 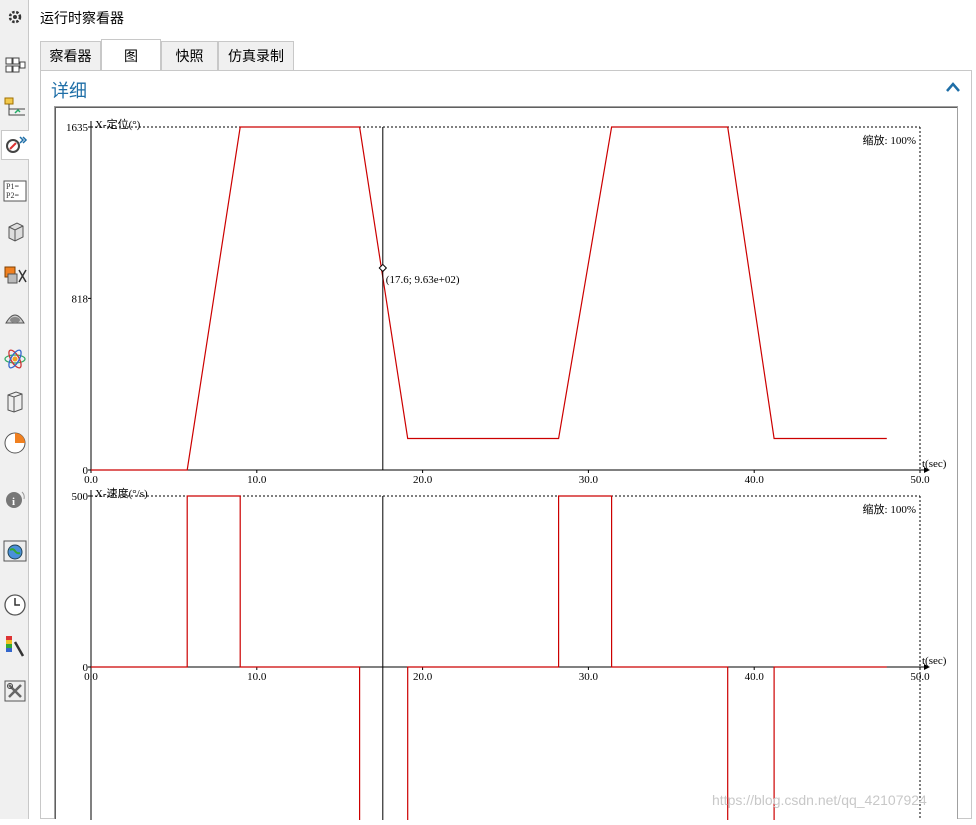 I want to click on y-tick-label: 1635, so click(x=77, y=128).